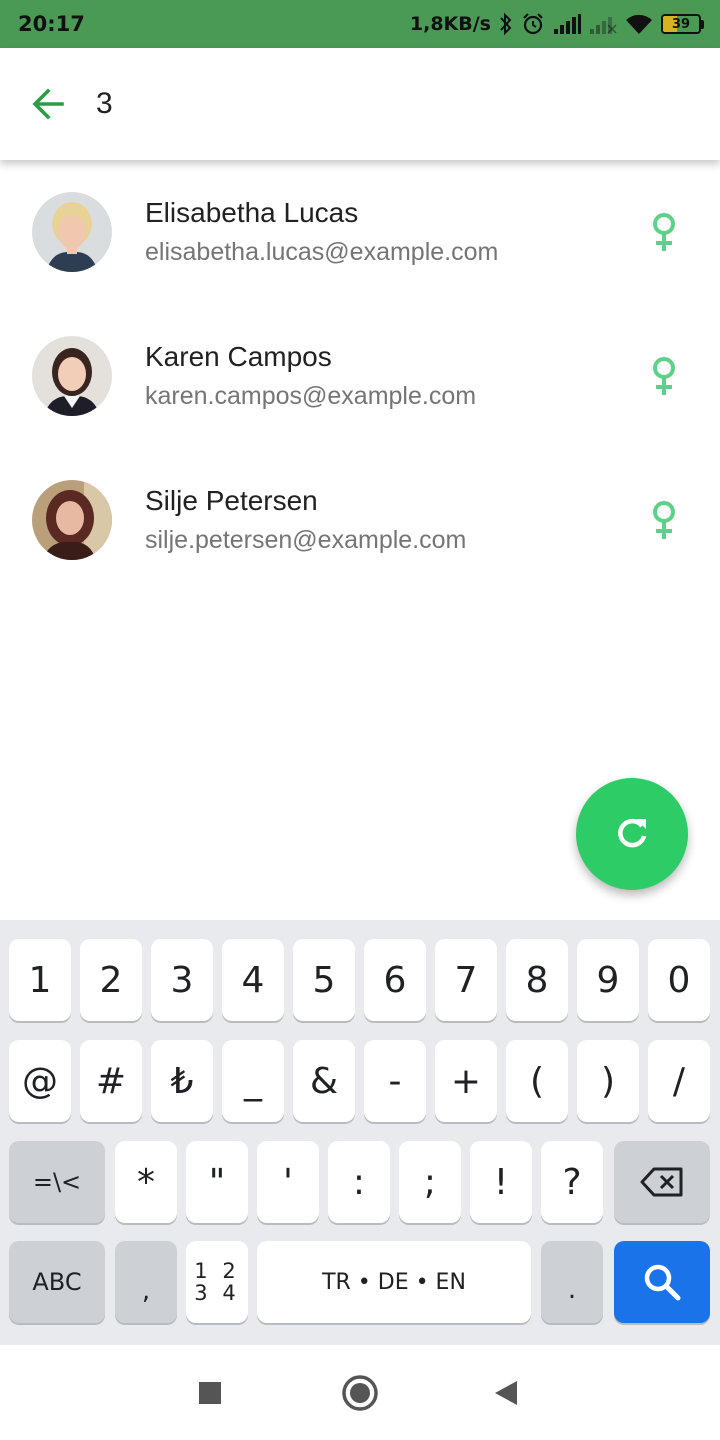 This screenshot has height=1440, width=720. What do you see at coordinates (572, 1282) in the screenshot?
I see `period-key: .` at bounding box center [572, 1282].